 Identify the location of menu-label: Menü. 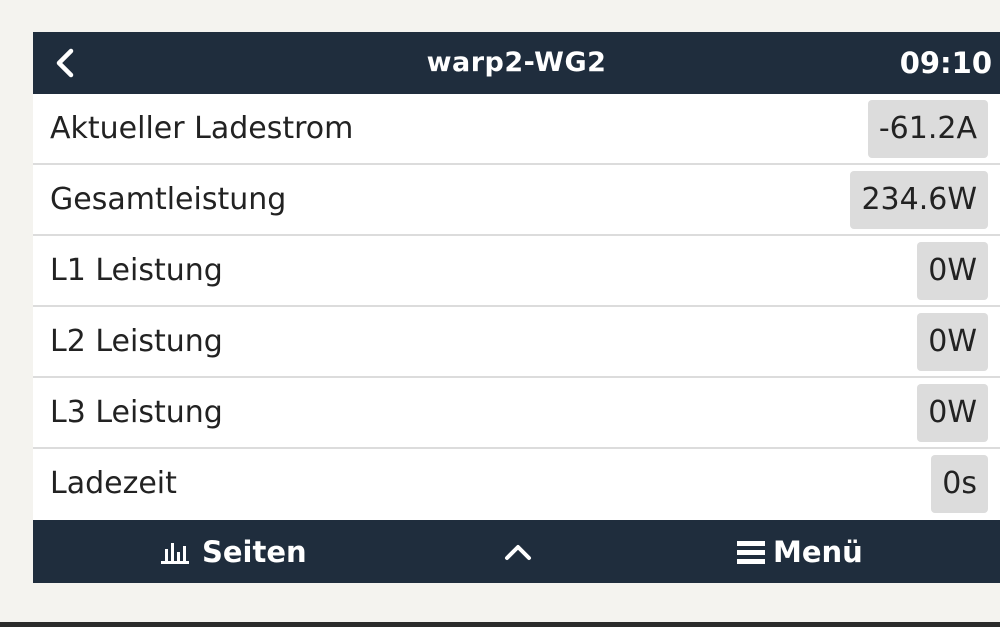
(818, 551).